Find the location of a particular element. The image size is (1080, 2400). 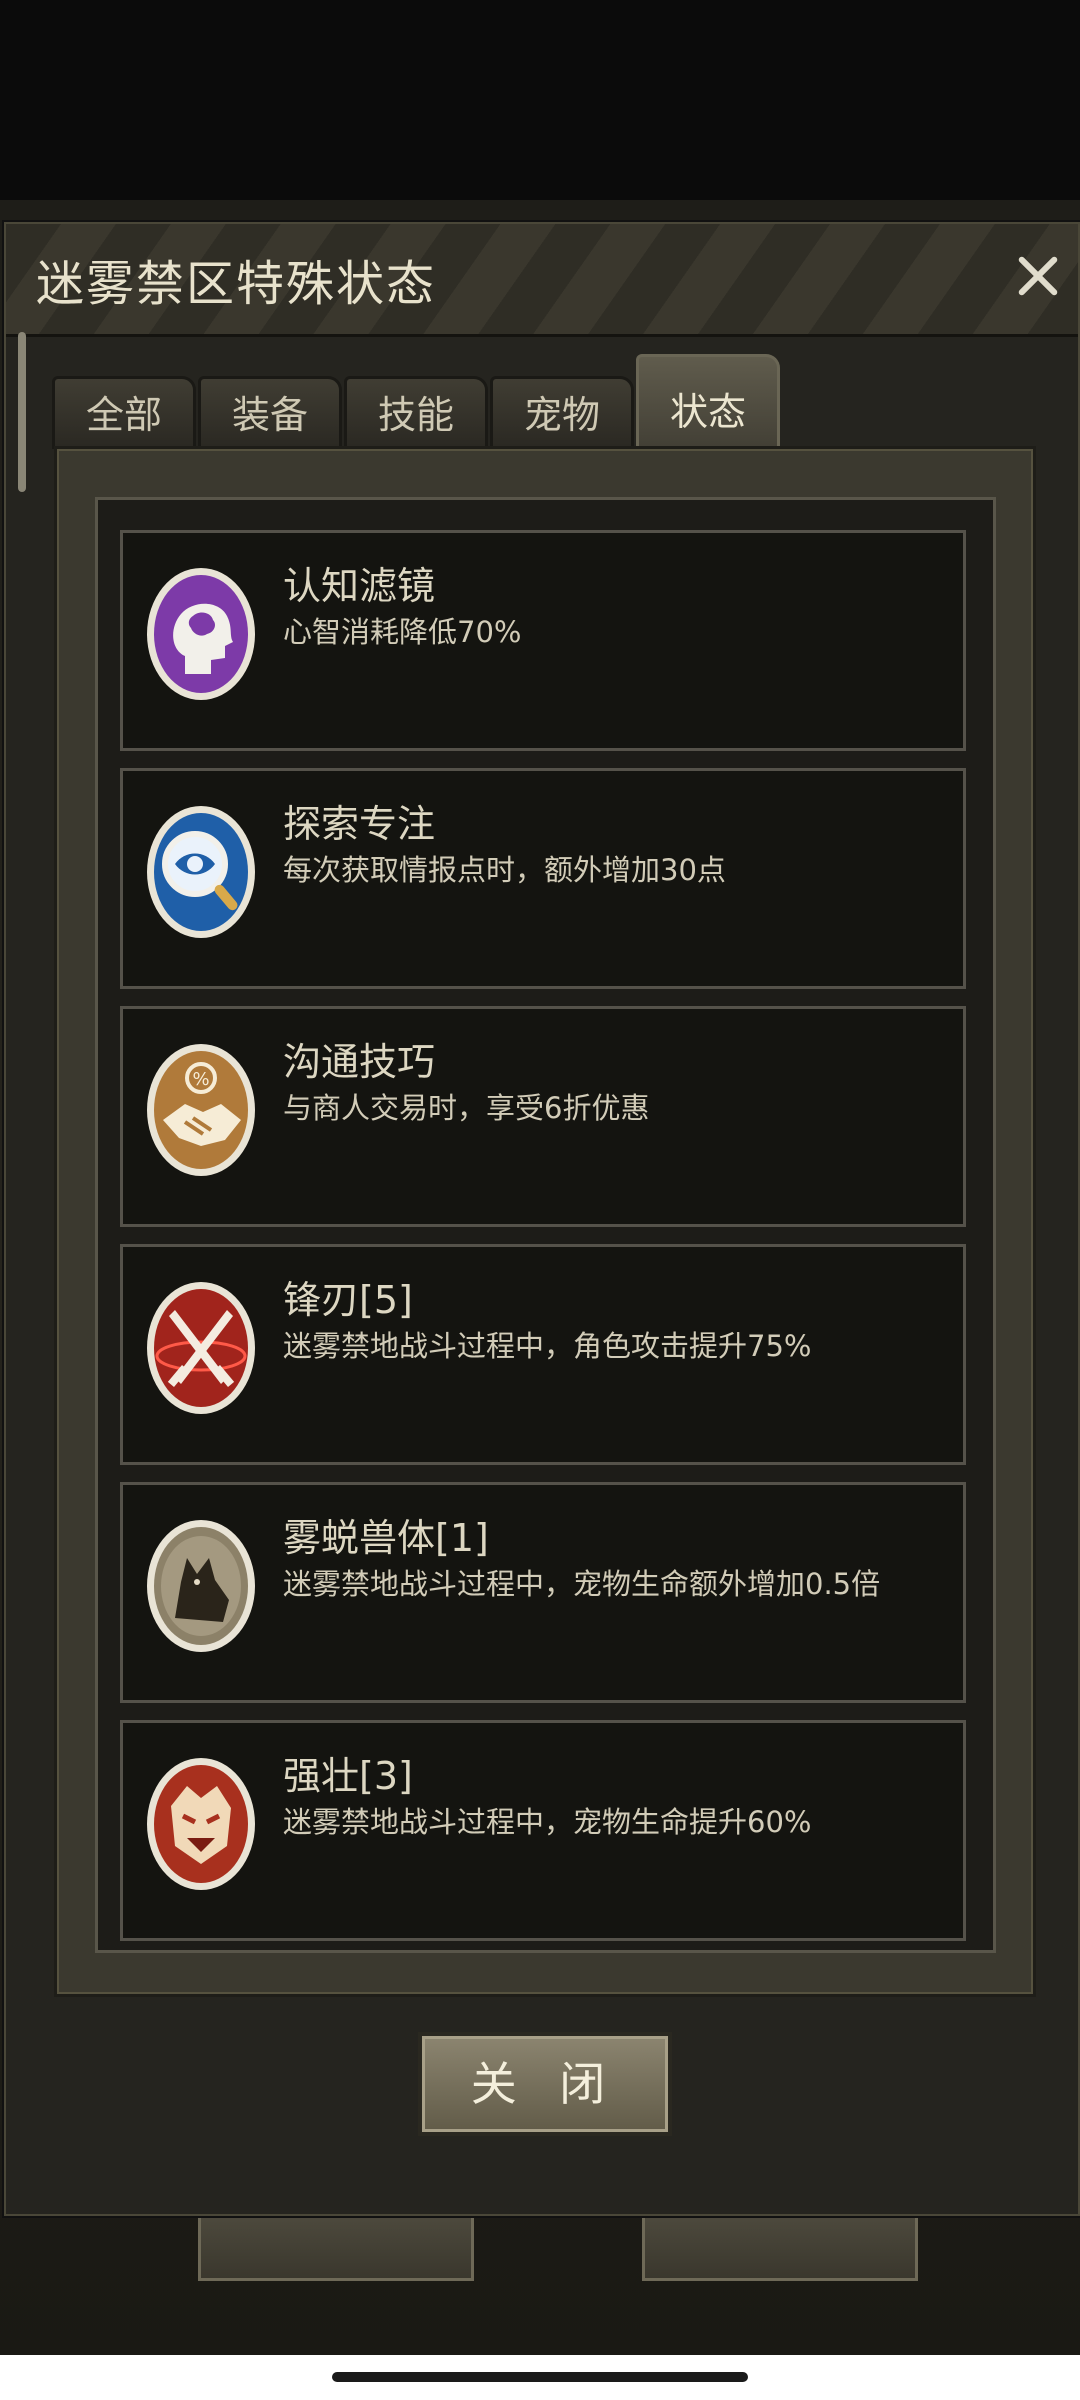

item-name: 强壮[3] is located at coordinates (348, 1776).